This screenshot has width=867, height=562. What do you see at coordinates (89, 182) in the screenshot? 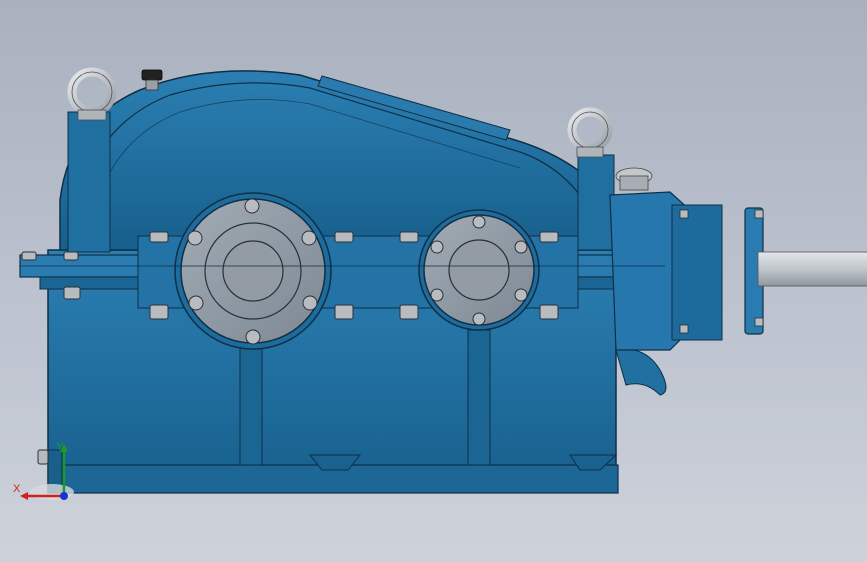
I see `left-boss` at bounding box center [89, 182].